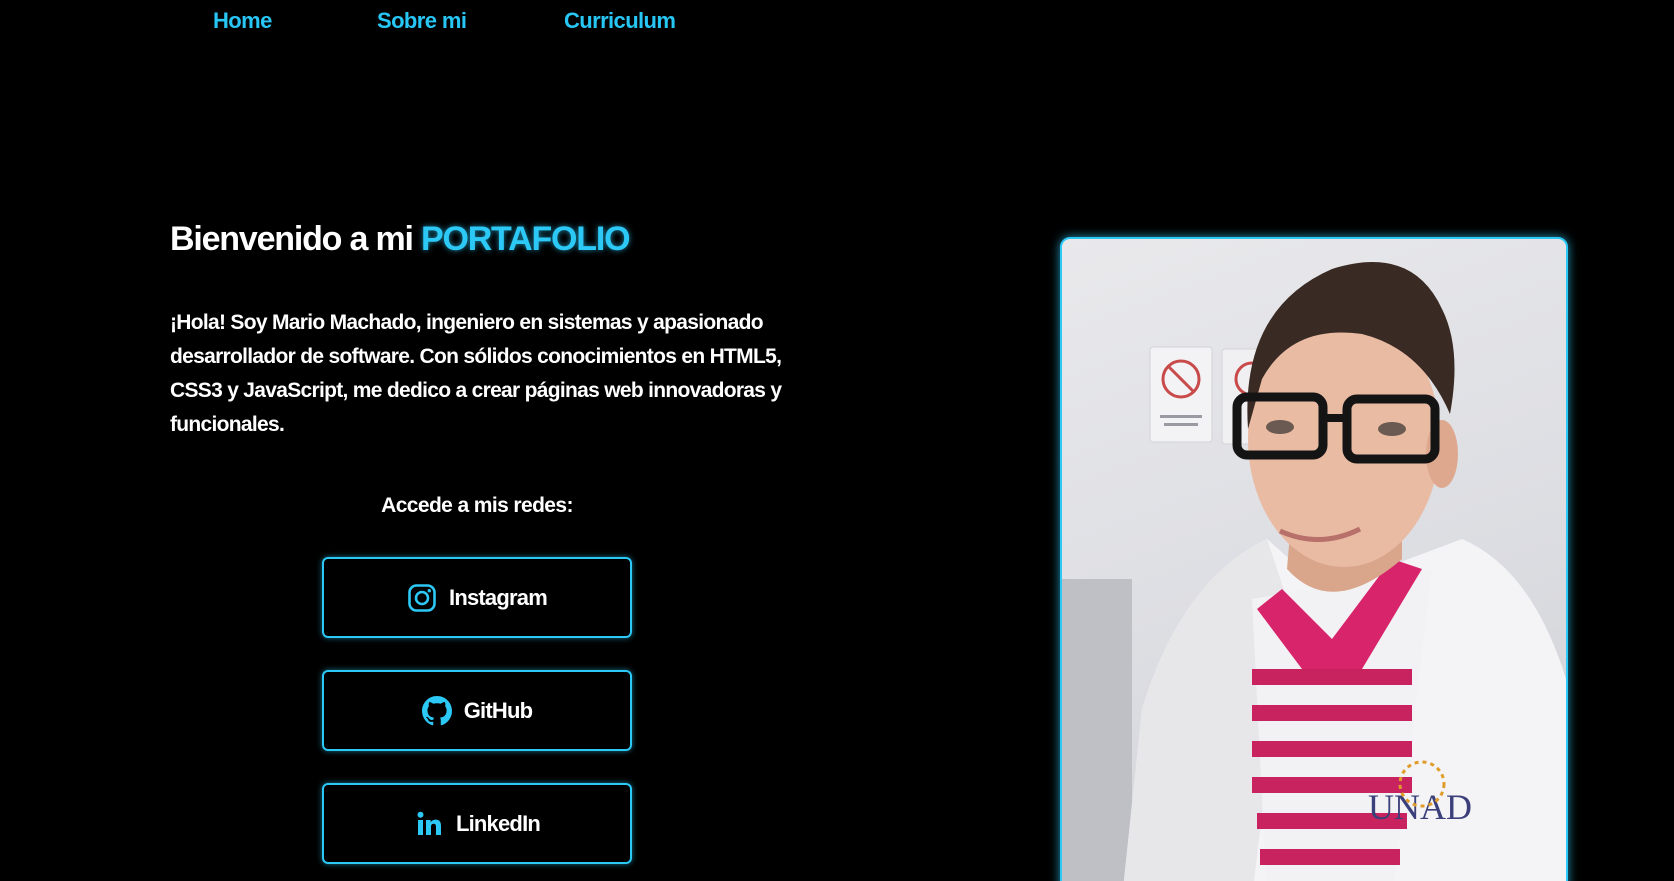 This screenshot has width=1674, height=881. What do you see at coordinates (498, 597) in the screenshot?
I see `instagram-label: Instagram` at bounding box center [498, 597].